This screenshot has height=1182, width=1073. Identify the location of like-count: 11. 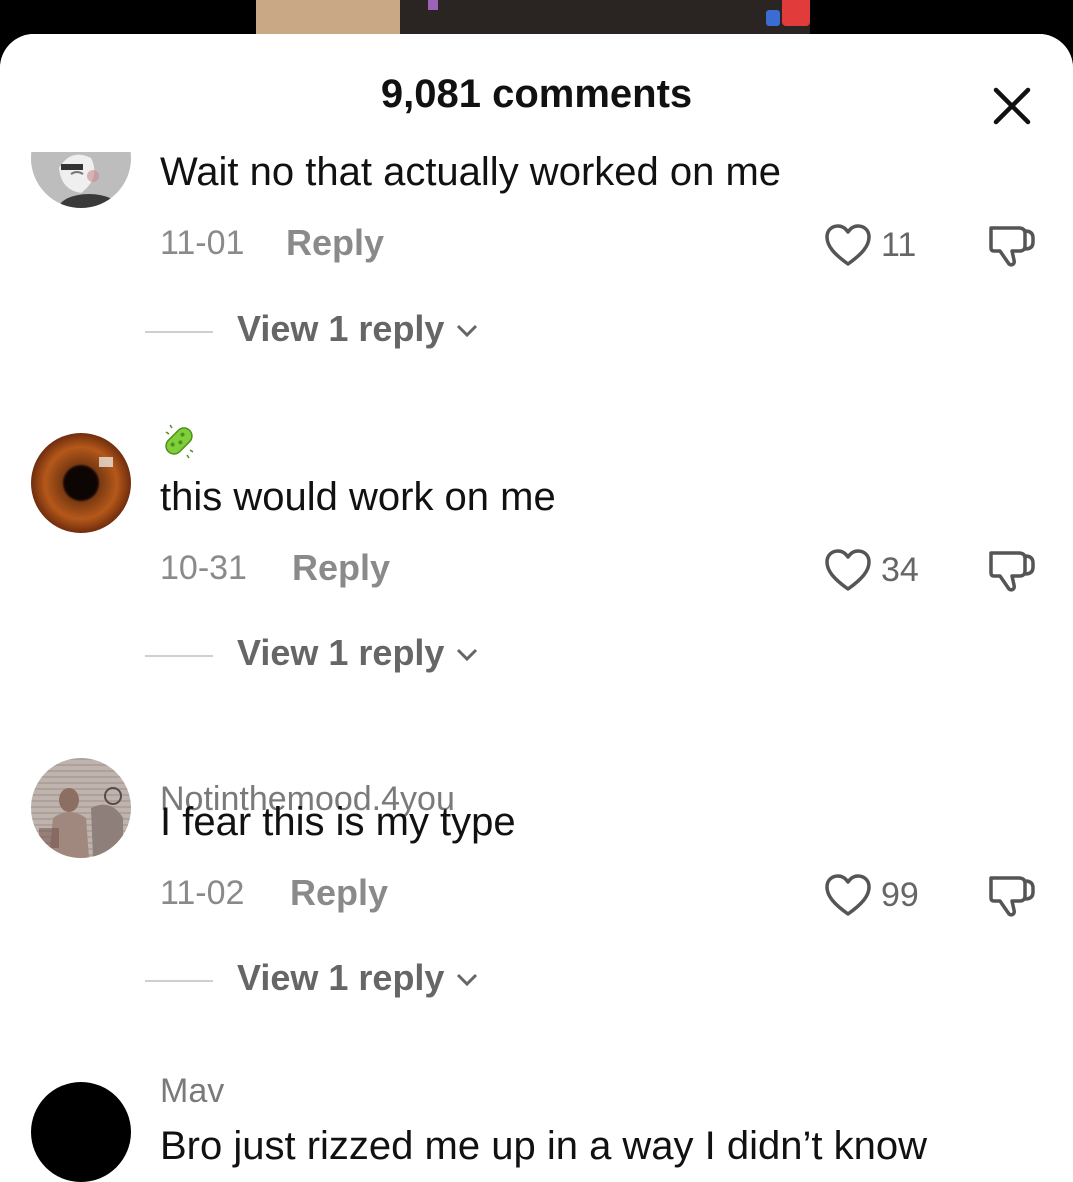
(899, 245).